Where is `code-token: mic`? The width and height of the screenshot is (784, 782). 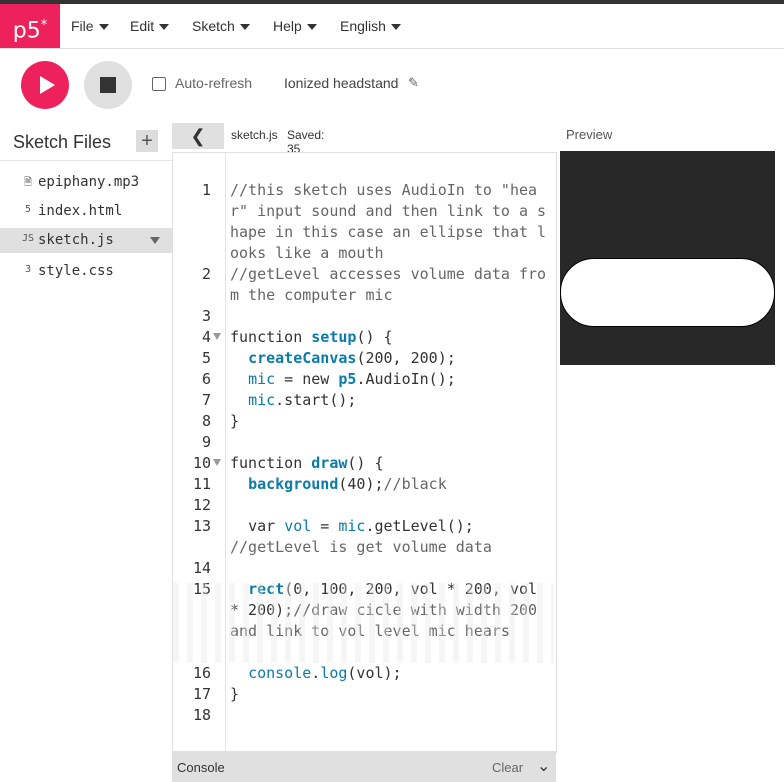 code-token: mic is located at coordinates (262, 379).